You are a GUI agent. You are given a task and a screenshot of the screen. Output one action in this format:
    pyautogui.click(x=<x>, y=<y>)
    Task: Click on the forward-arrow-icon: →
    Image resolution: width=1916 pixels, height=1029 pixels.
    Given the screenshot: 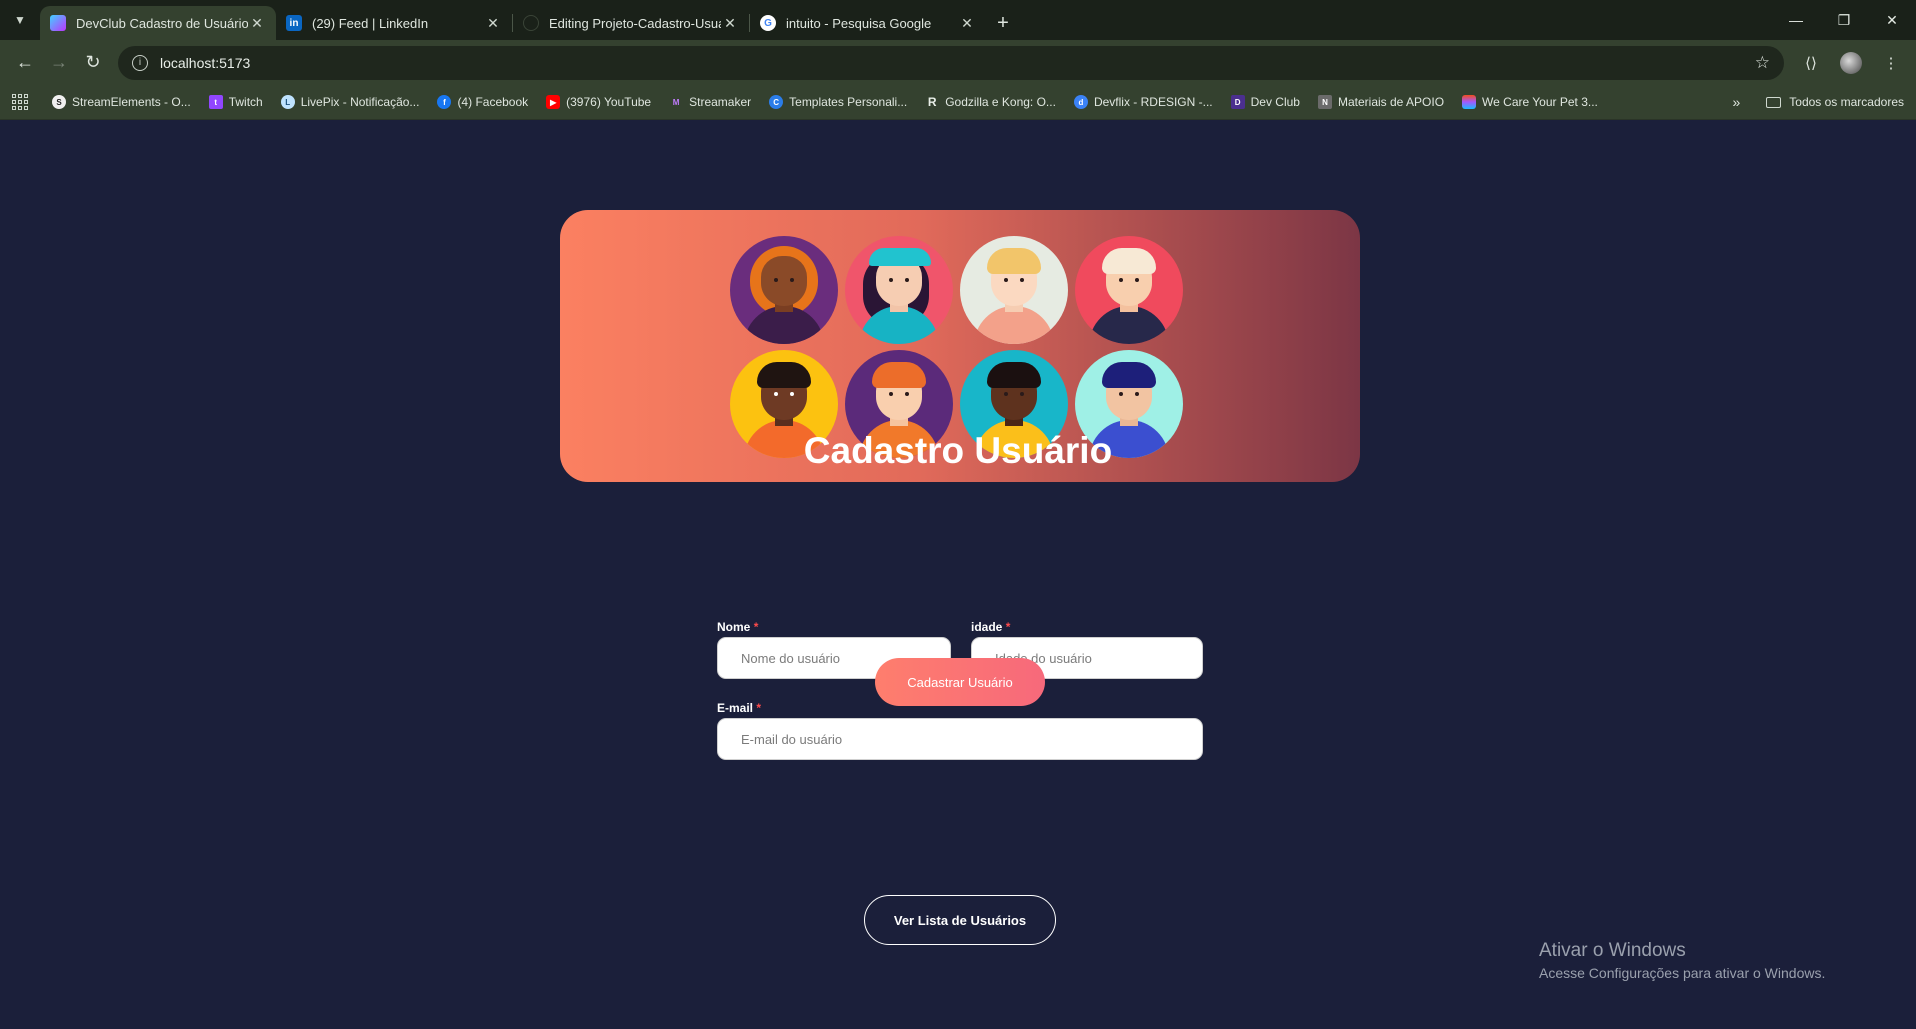 What is the action you would take?
    pyautogui.click(x=59, y=63)
    